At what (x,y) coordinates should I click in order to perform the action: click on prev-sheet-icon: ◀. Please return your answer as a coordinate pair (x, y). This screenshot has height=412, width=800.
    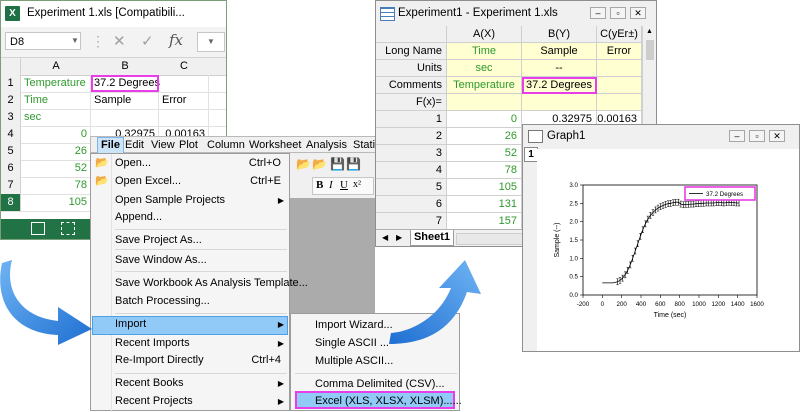
    Looking at the image, I should click on (385, 237).